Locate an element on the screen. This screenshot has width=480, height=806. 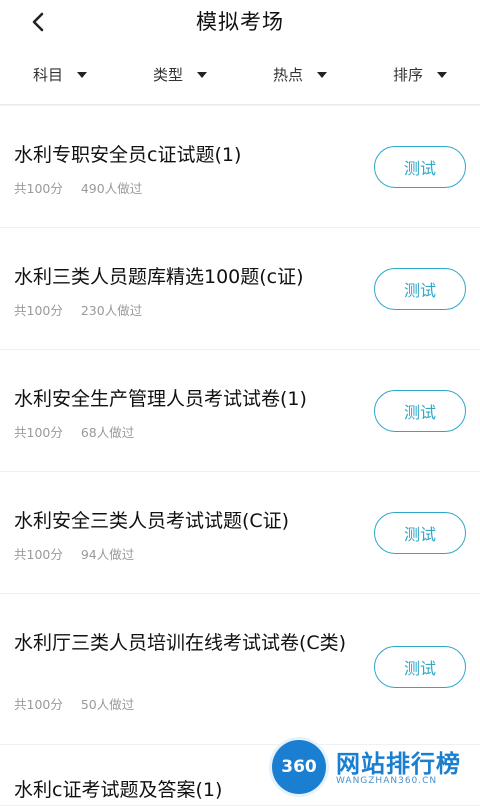
filter-subject: 科目 is located at coordinates (60, 74).